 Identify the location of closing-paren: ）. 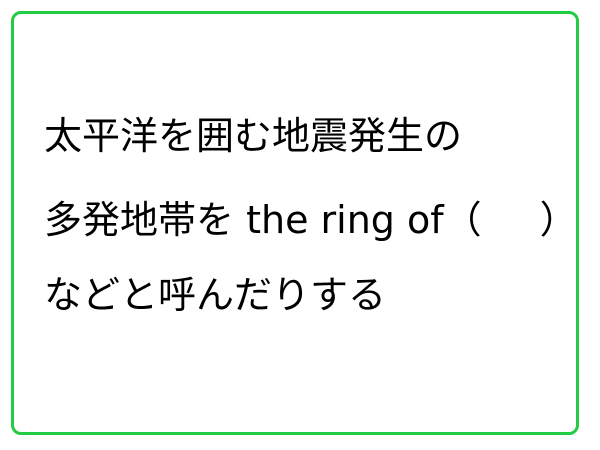
(558, 220).